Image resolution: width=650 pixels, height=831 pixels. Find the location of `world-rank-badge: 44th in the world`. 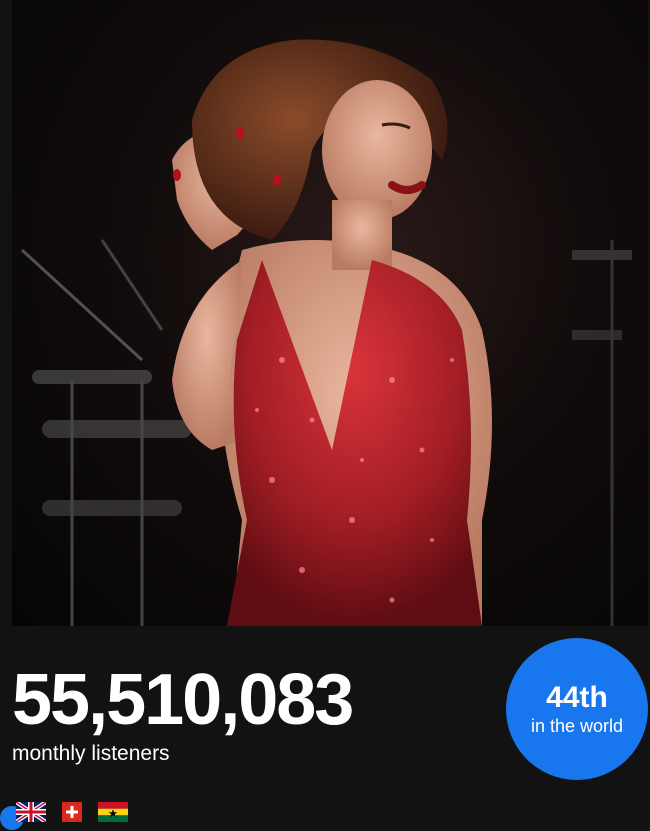

world-rank-badge: 44th in the world is located at coordinates (577, 709).